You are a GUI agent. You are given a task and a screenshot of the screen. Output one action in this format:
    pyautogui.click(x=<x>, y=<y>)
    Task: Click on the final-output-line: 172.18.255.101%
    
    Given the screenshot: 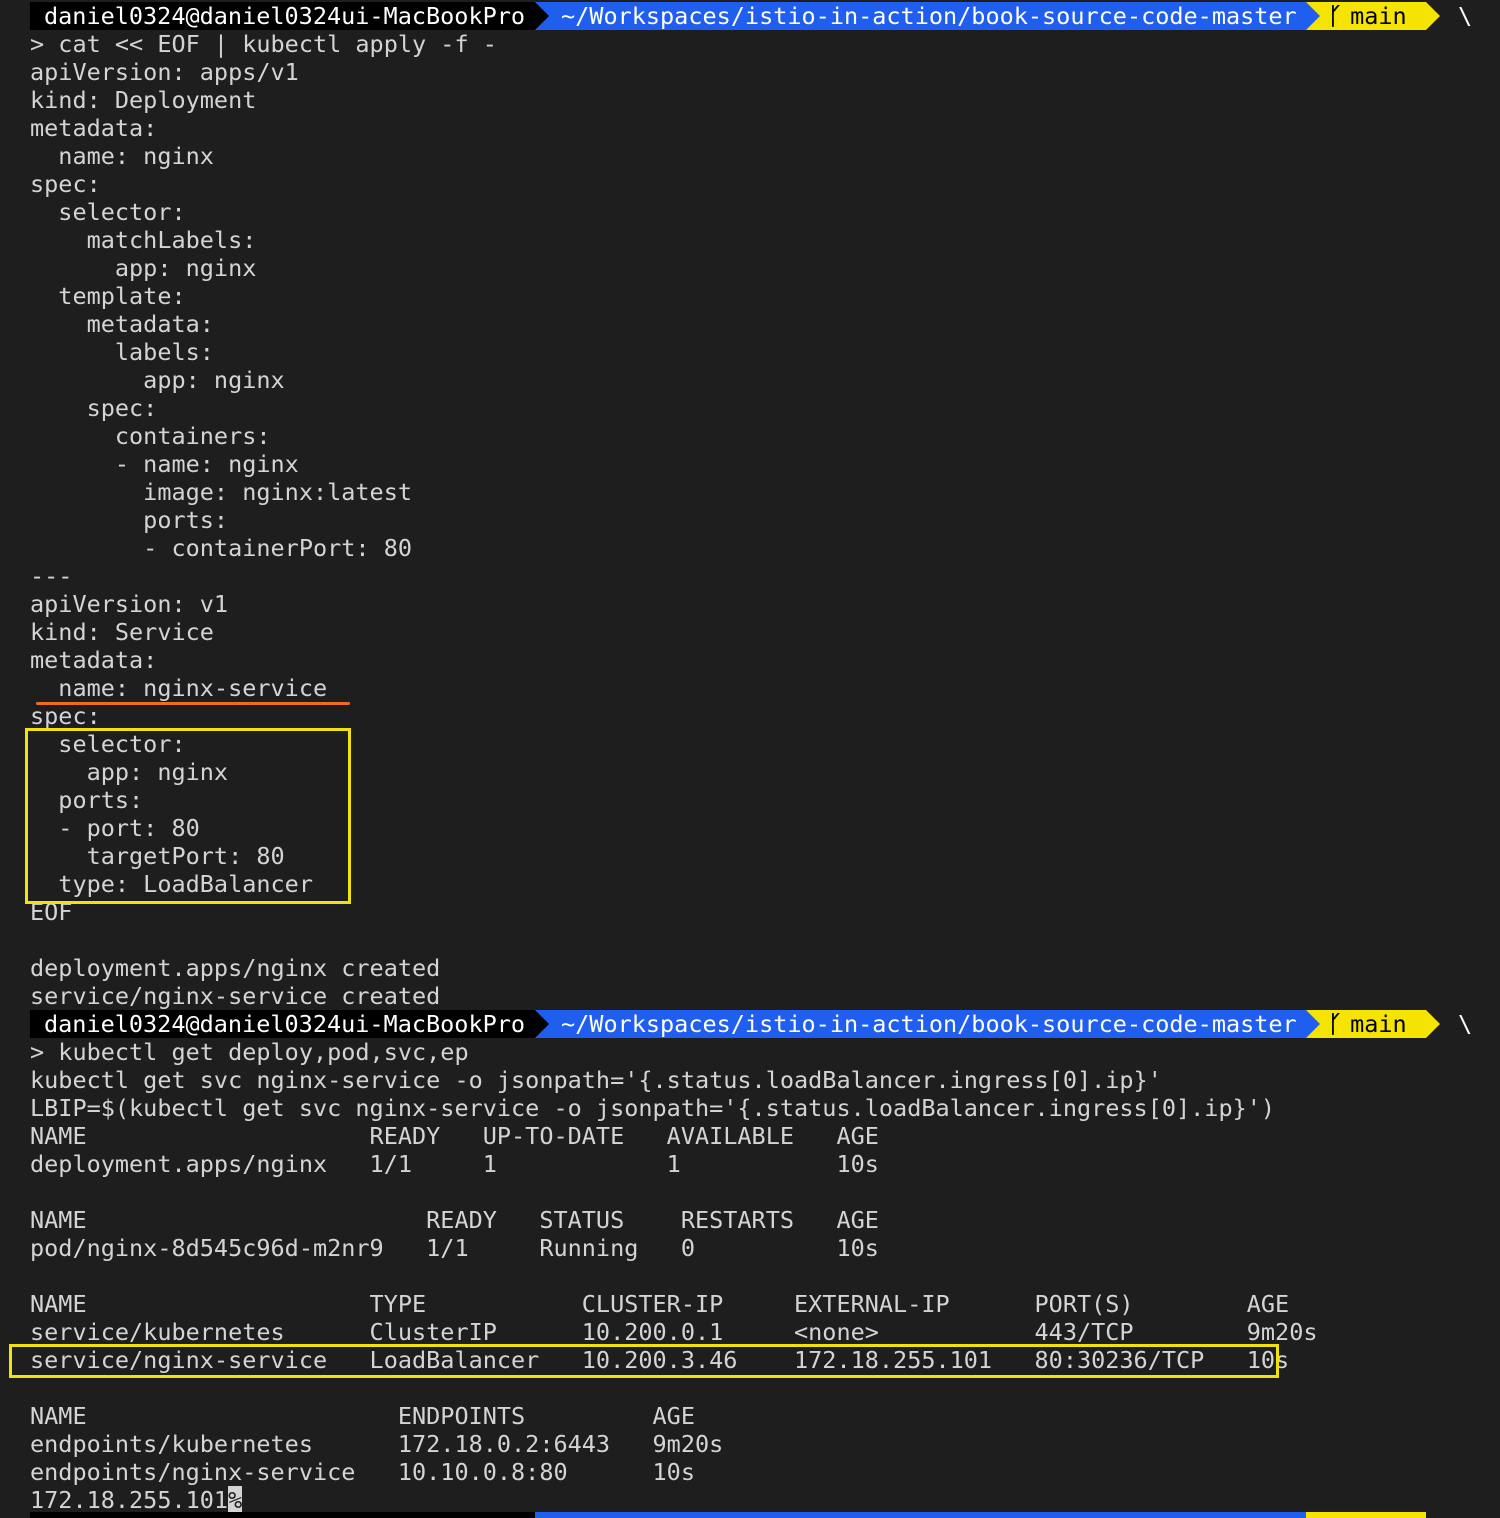 What is the action you would take?
    pyautogui.click(x=136, y=1500)
    